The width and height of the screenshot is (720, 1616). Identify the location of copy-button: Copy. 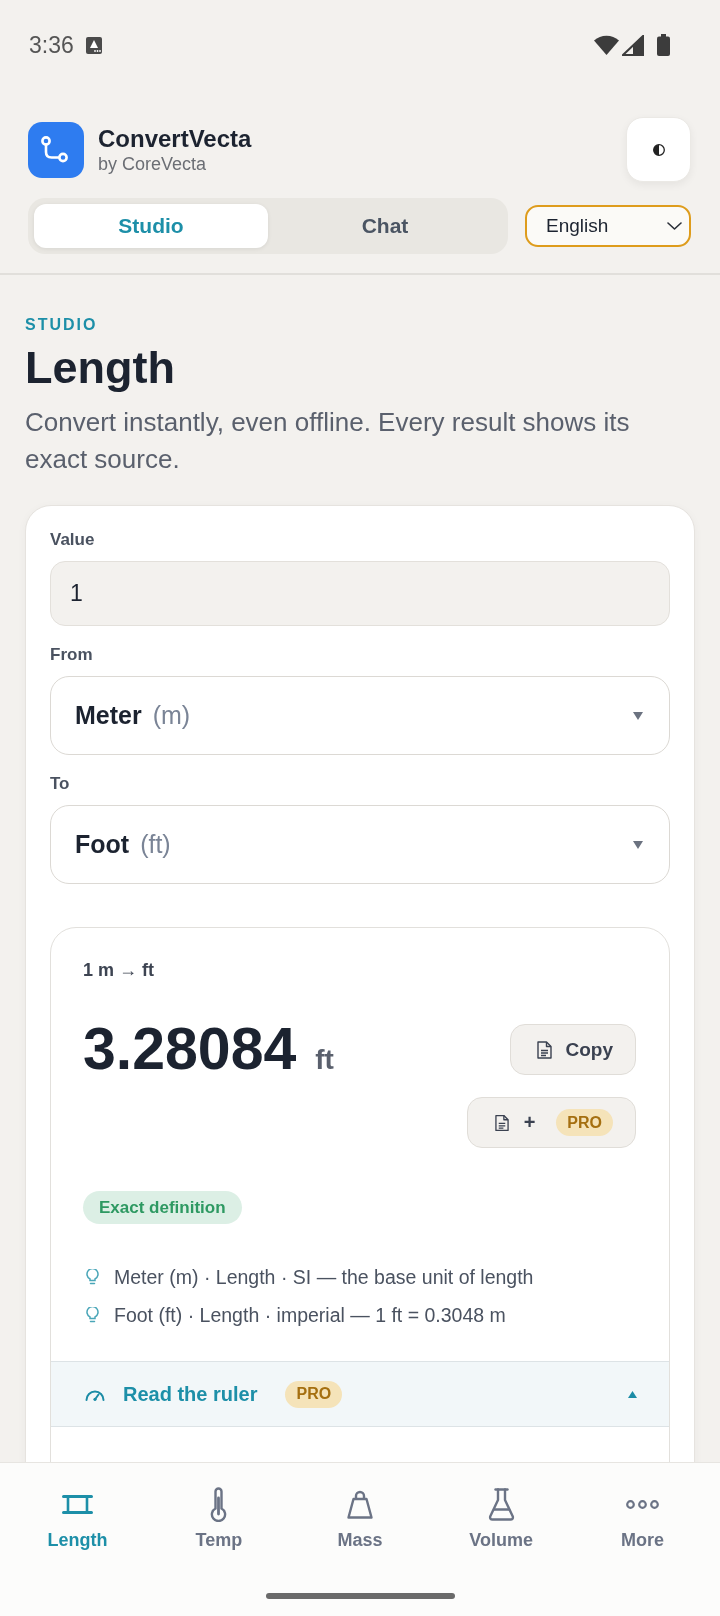
(572, 1049).